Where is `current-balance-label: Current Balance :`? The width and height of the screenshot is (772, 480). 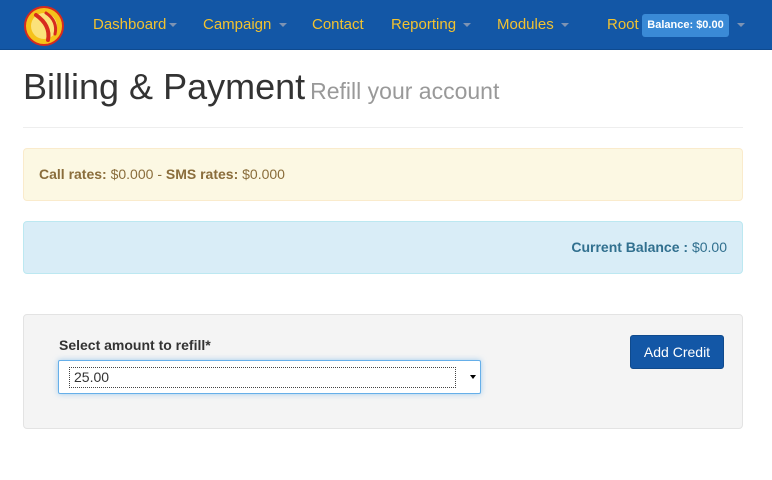 current-balance-label: Current Balance : is located at coordinates (630, 247).